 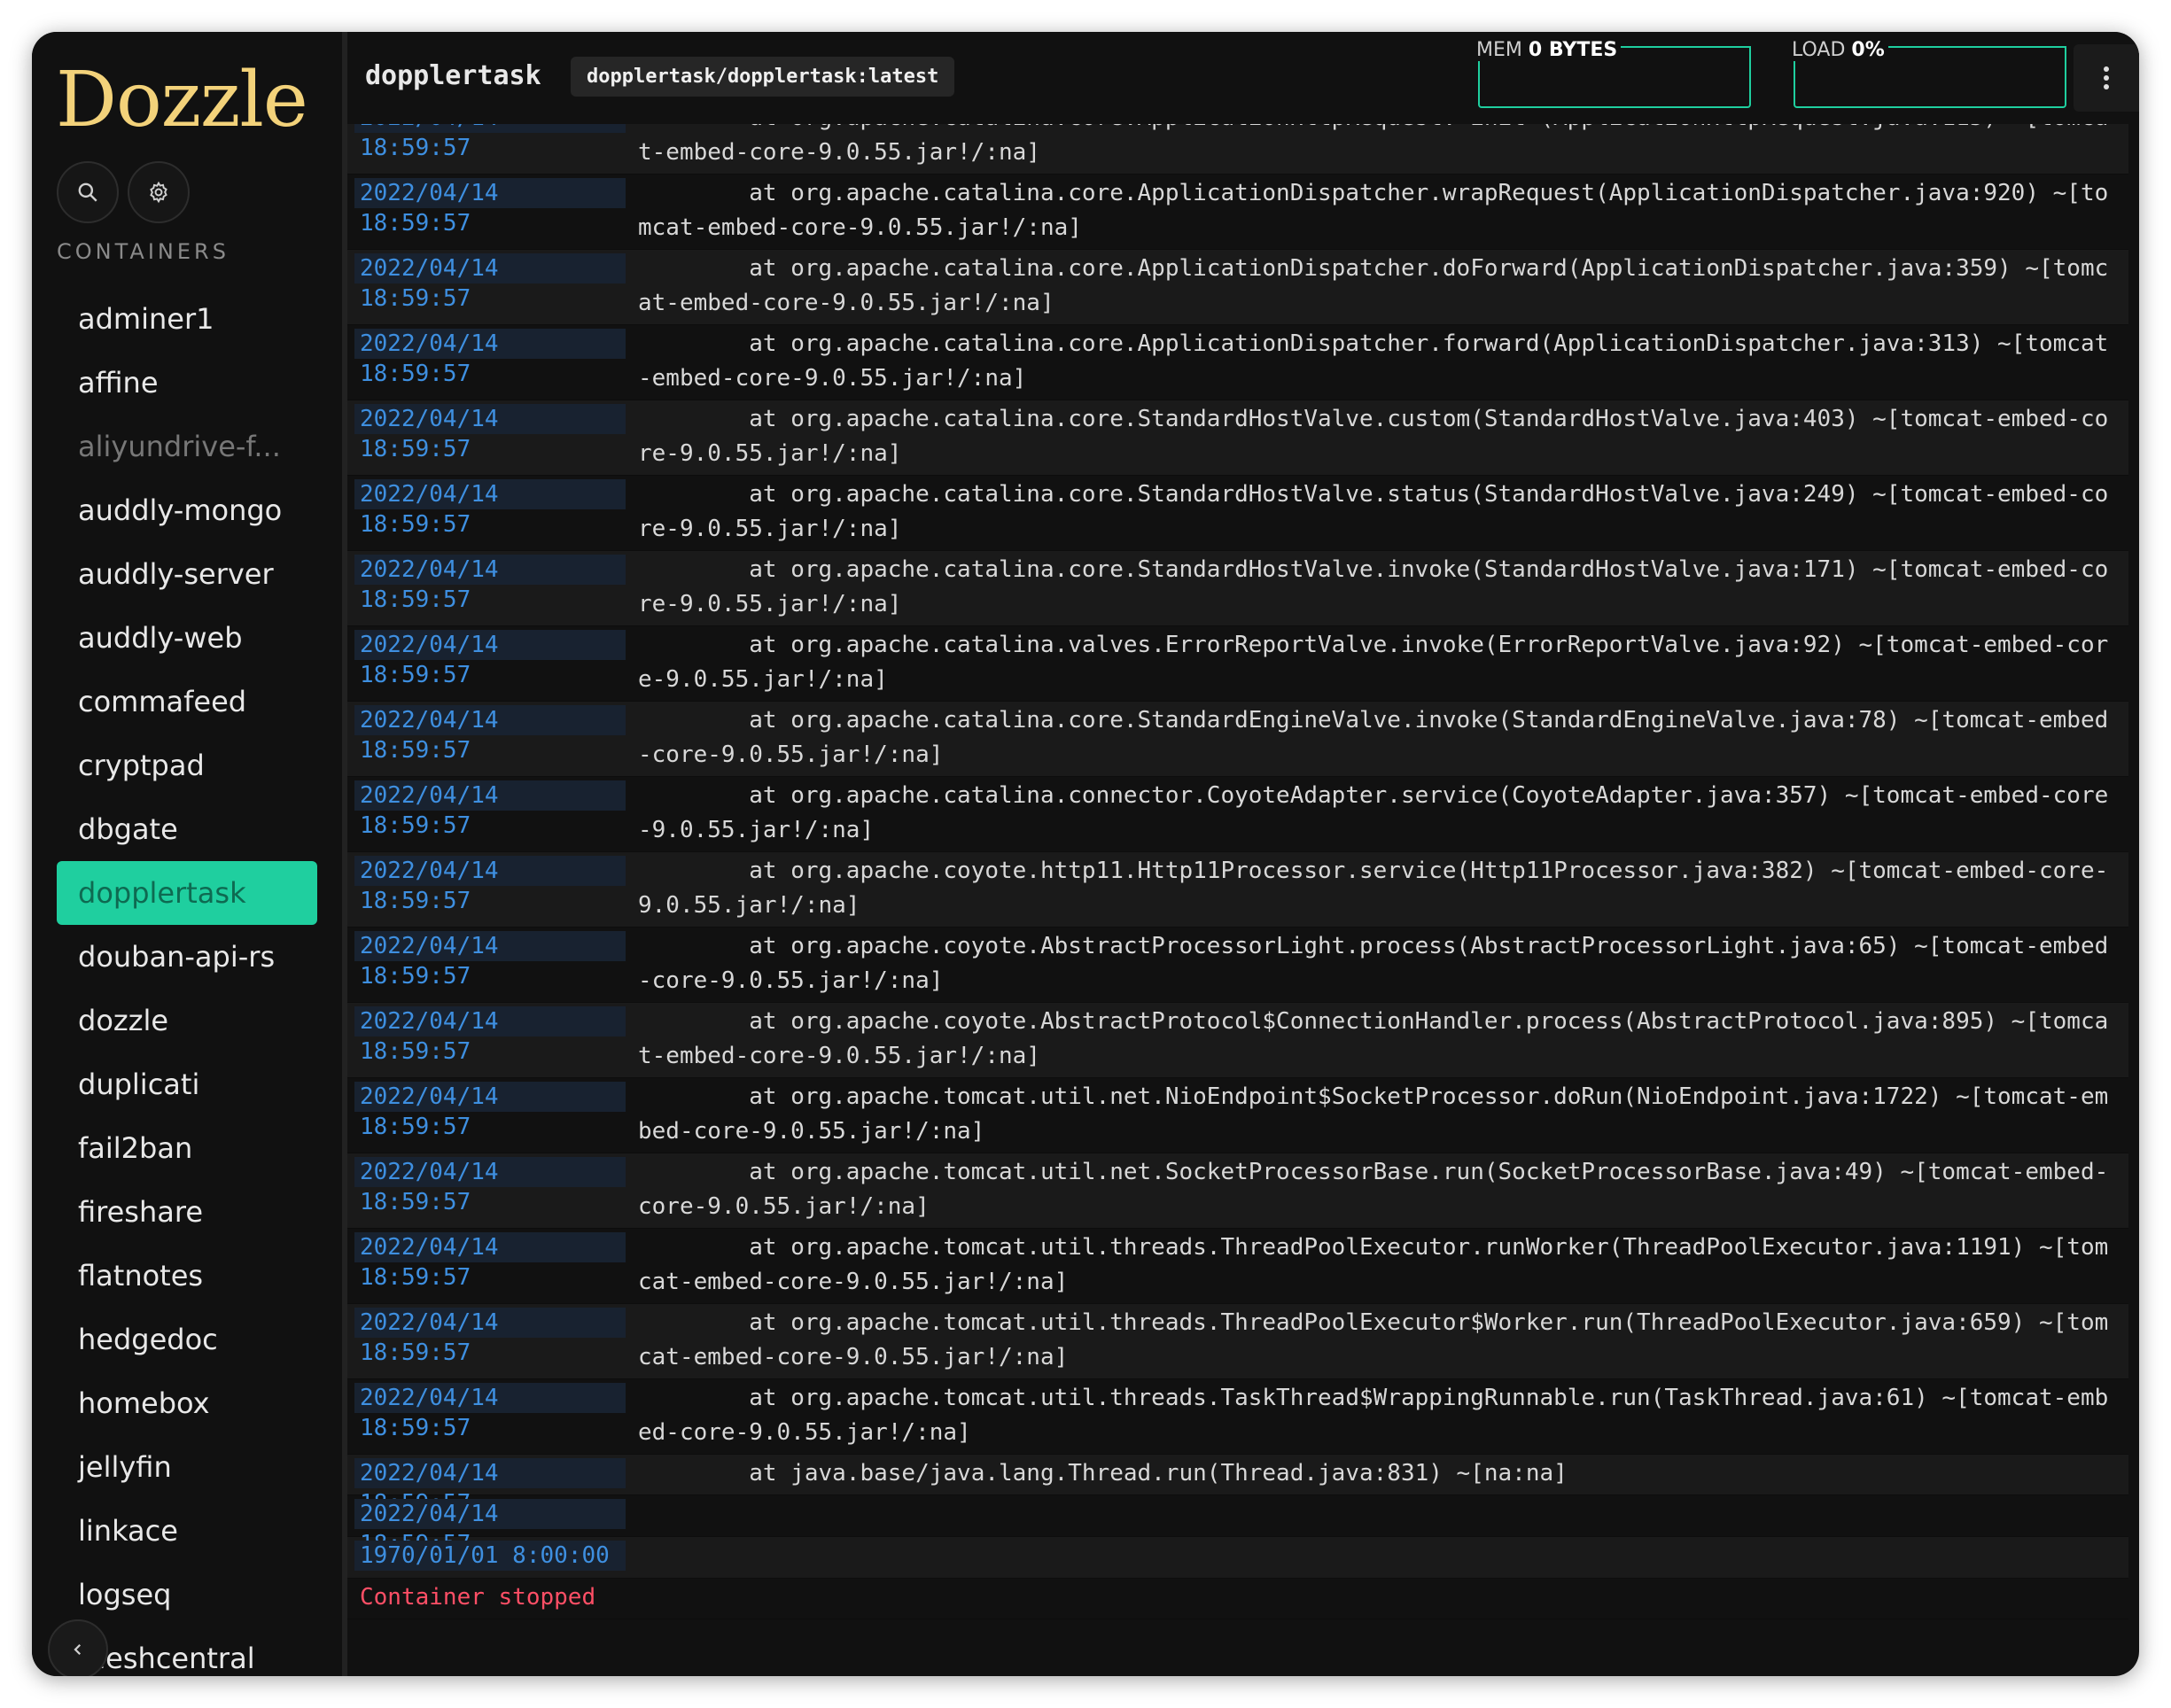 What do you see at coordinates (1612, 73) in the screenshot?
I see `mem-stat: MEM 0 BYTES` at bounding box center [1612, 73].